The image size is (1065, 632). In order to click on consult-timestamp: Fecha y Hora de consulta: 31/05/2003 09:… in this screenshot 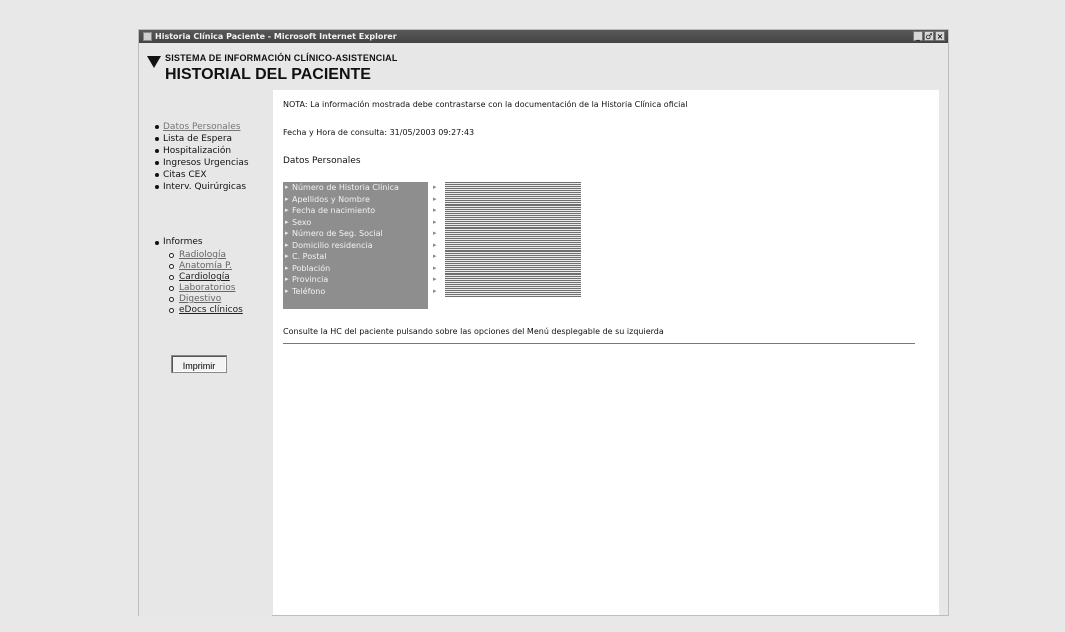, I will do `click(379, 132)`.